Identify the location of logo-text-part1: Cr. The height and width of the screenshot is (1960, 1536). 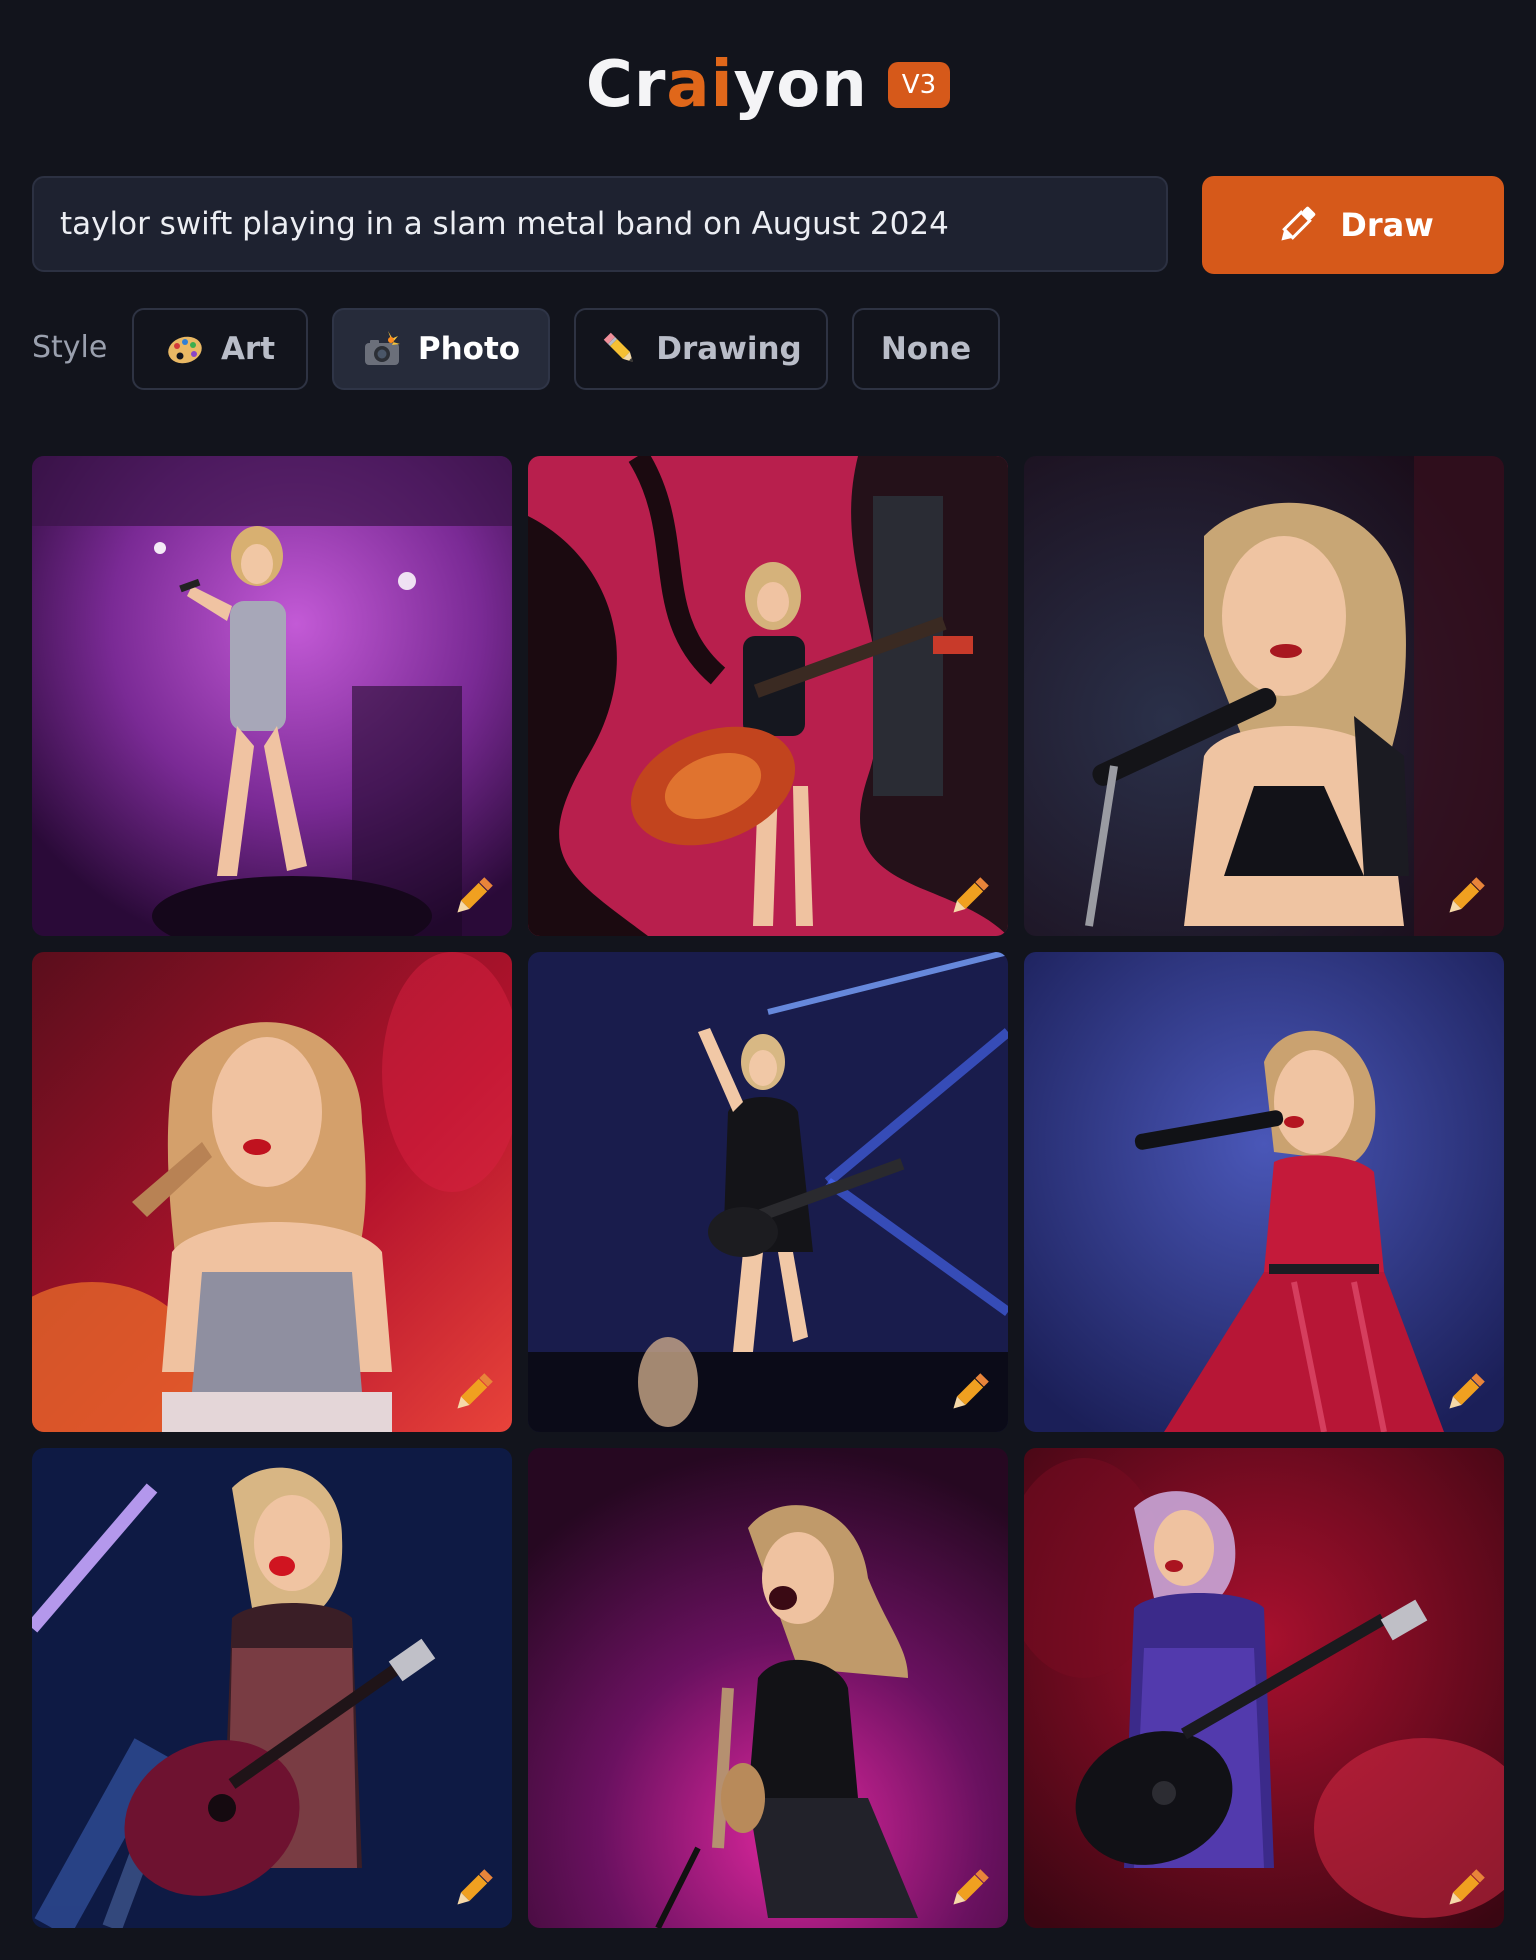
(626, 85).